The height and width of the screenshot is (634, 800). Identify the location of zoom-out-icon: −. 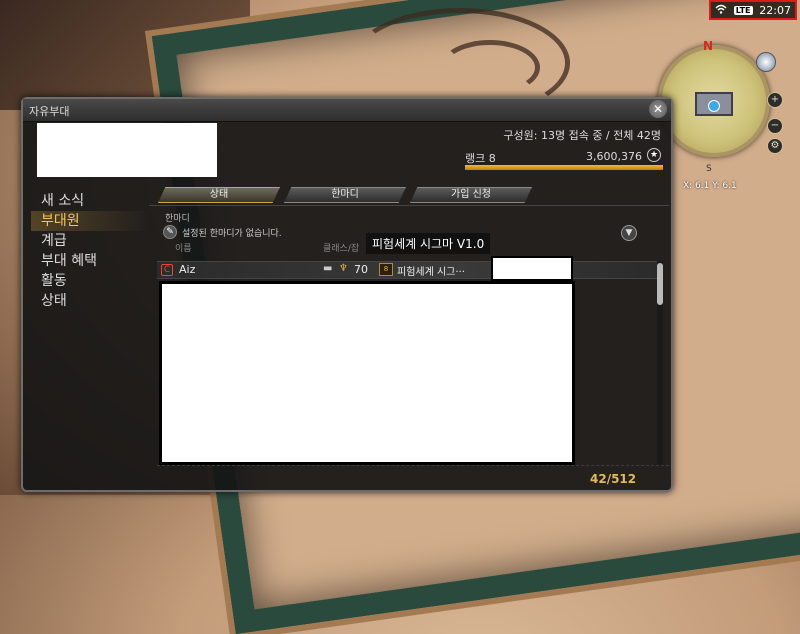
(775, 126).